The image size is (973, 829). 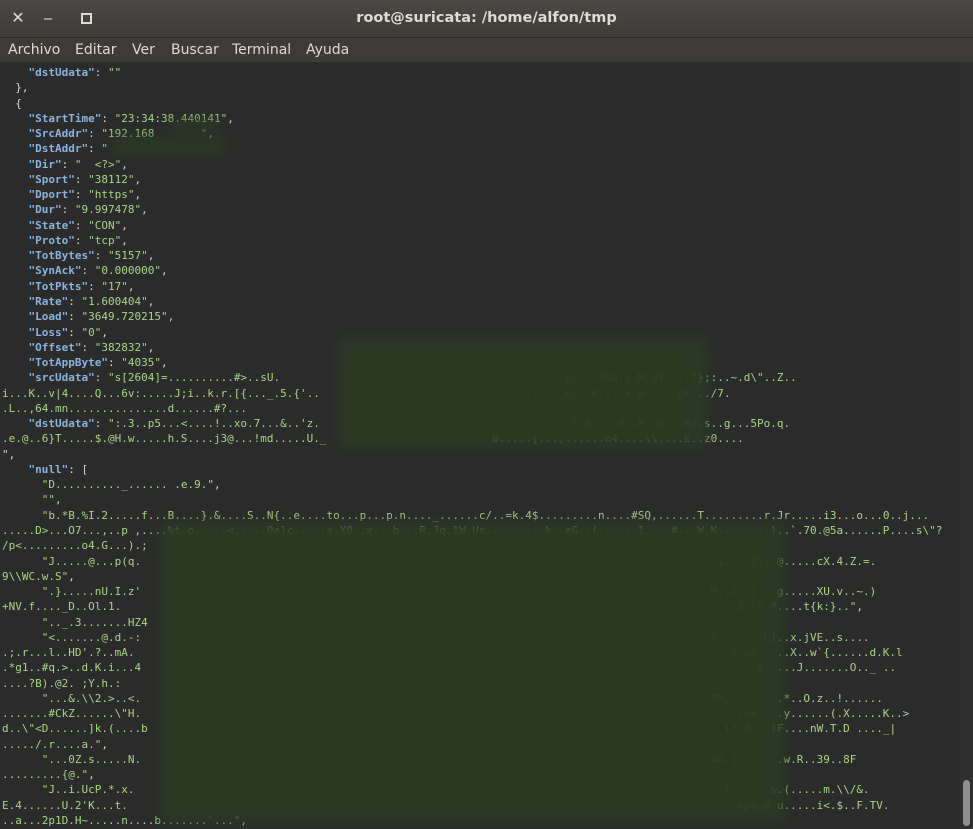 I want to click on terminal-line: "null": [, so click(x=481, y=469).